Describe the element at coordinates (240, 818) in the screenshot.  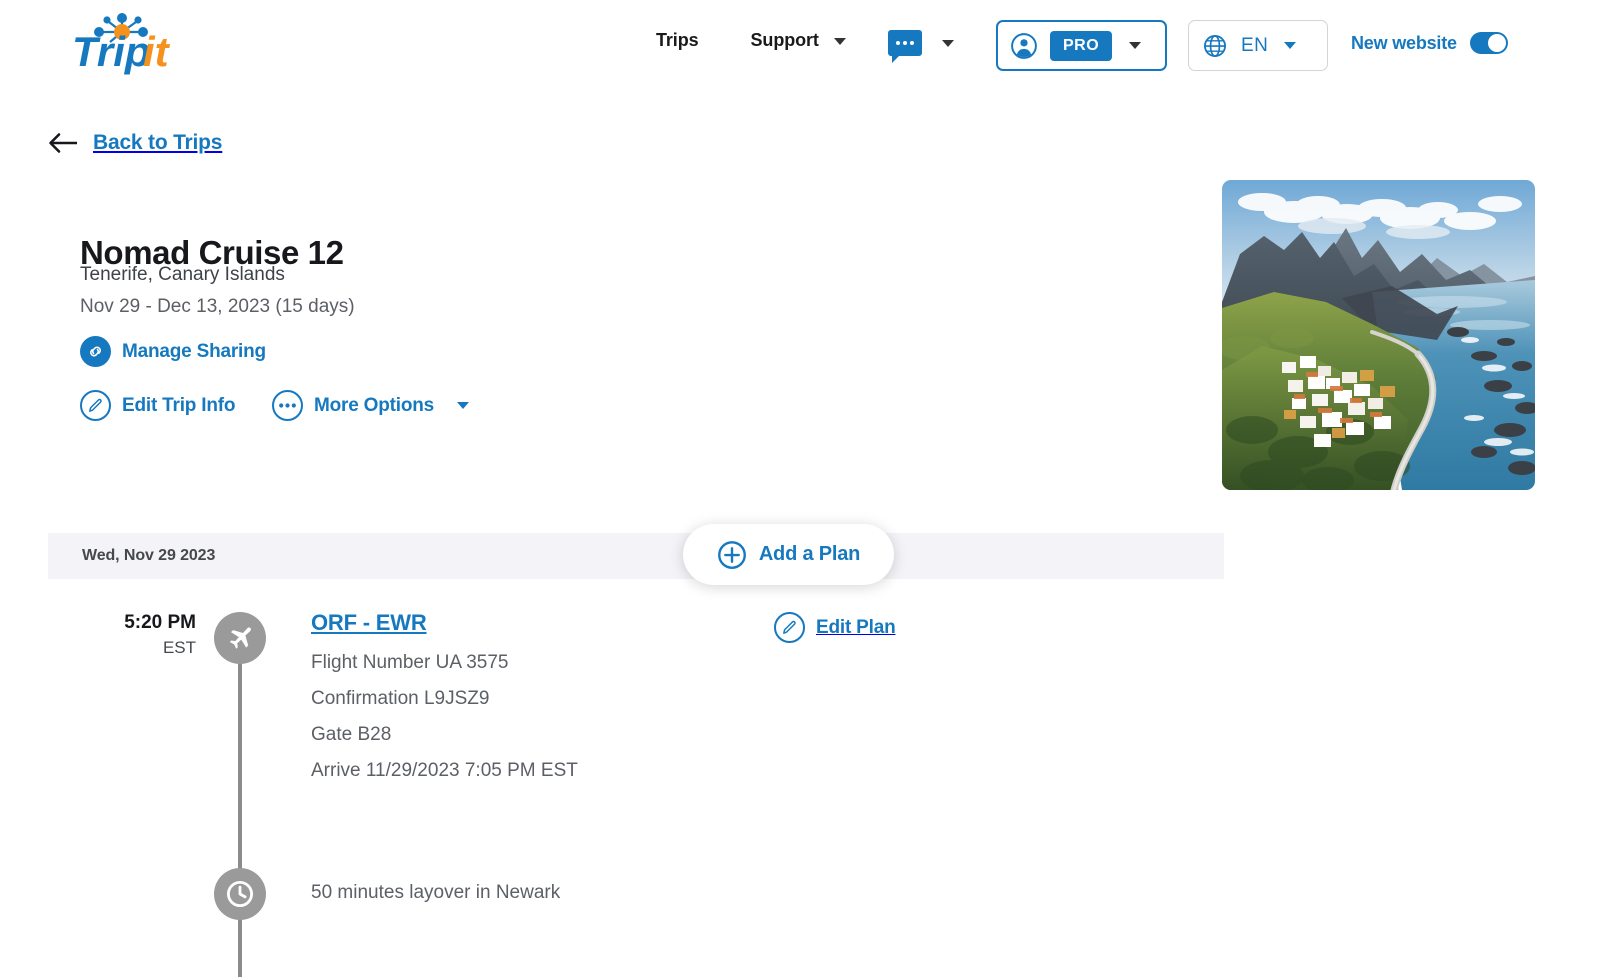
I see `timeline-connector` at that location.